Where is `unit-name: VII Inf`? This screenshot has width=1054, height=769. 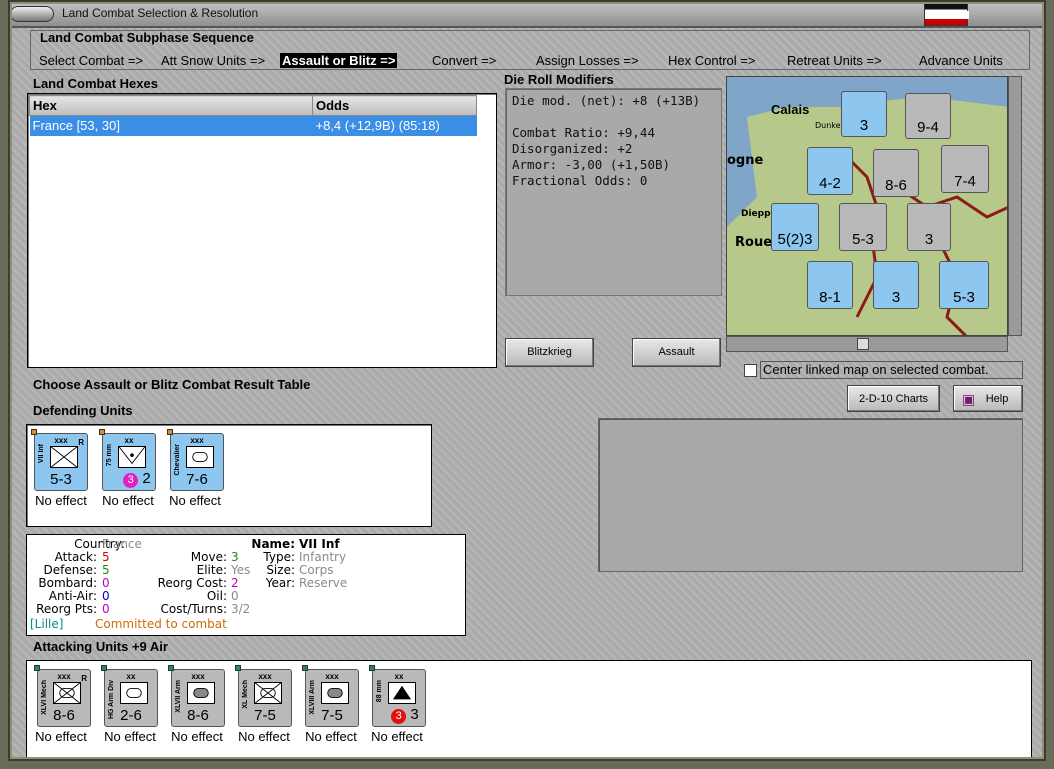
unit-name: VII Inf is located at coordinates (41, 454).